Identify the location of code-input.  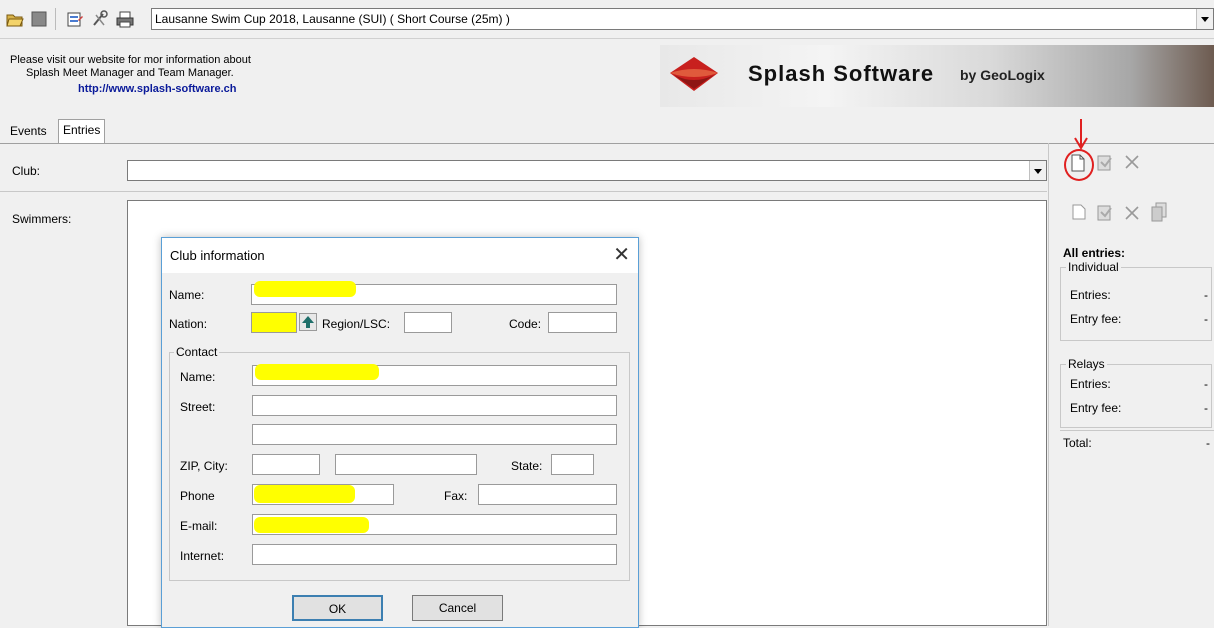
(582, 322).